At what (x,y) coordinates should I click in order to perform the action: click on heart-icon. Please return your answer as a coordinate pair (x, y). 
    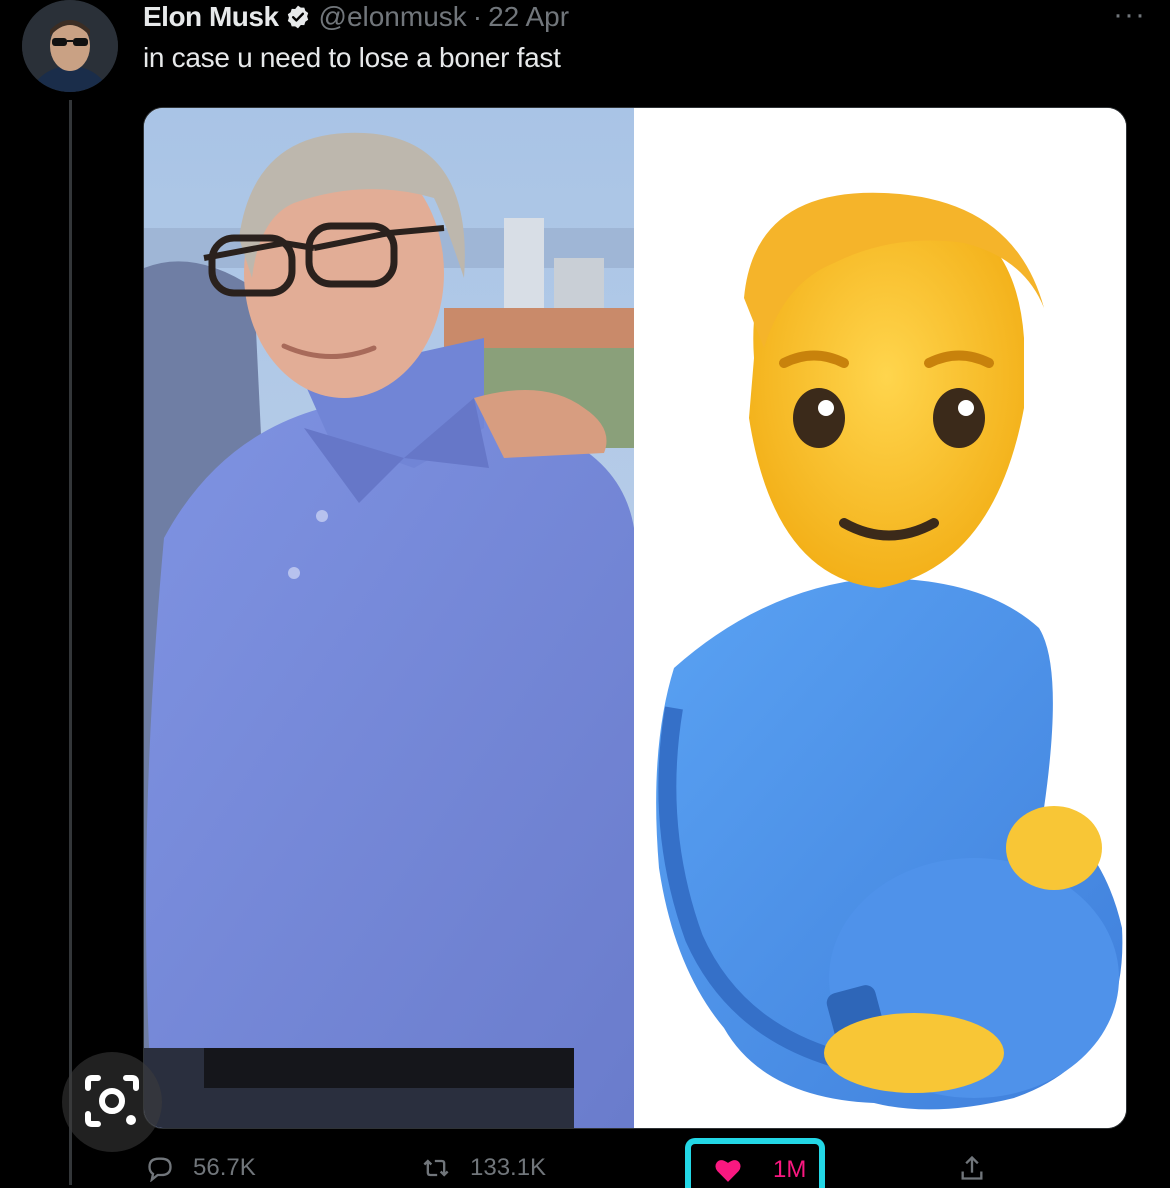
    Looking at the image, I should click on (728, 1171).